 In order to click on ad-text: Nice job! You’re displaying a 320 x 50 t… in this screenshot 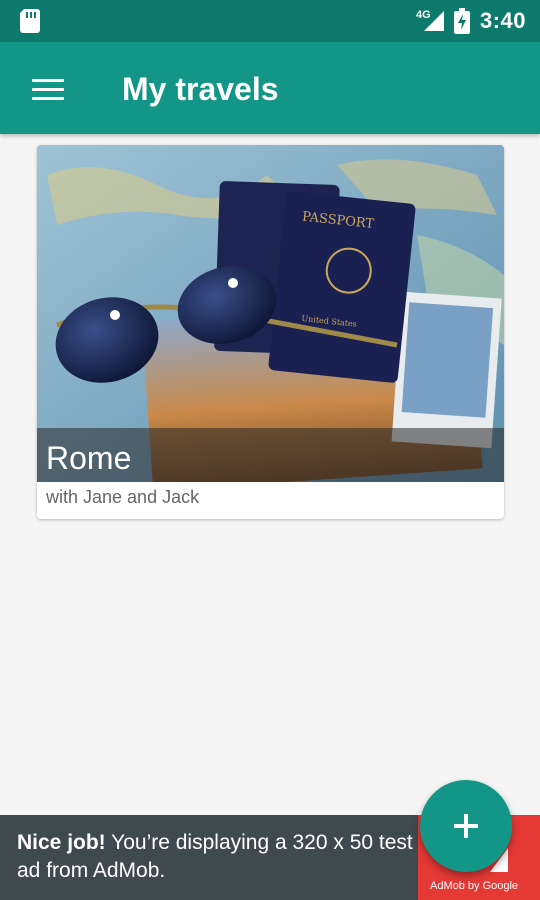, I will do `click(217, 857)`.